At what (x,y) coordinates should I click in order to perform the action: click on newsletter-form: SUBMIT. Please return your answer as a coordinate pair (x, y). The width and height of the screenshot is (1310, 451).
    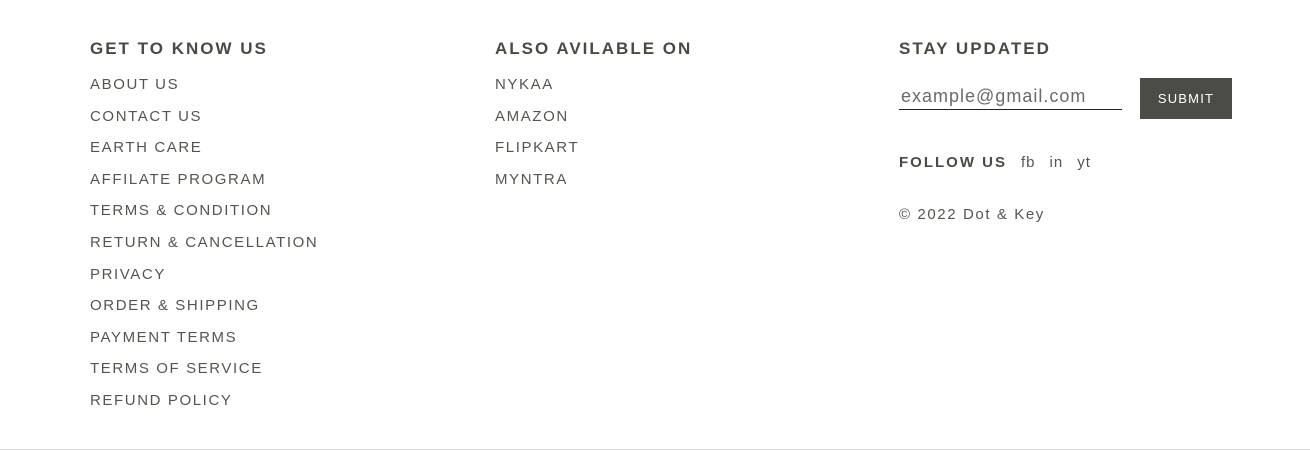
    Looking at the image, I should click on (1069, 98).